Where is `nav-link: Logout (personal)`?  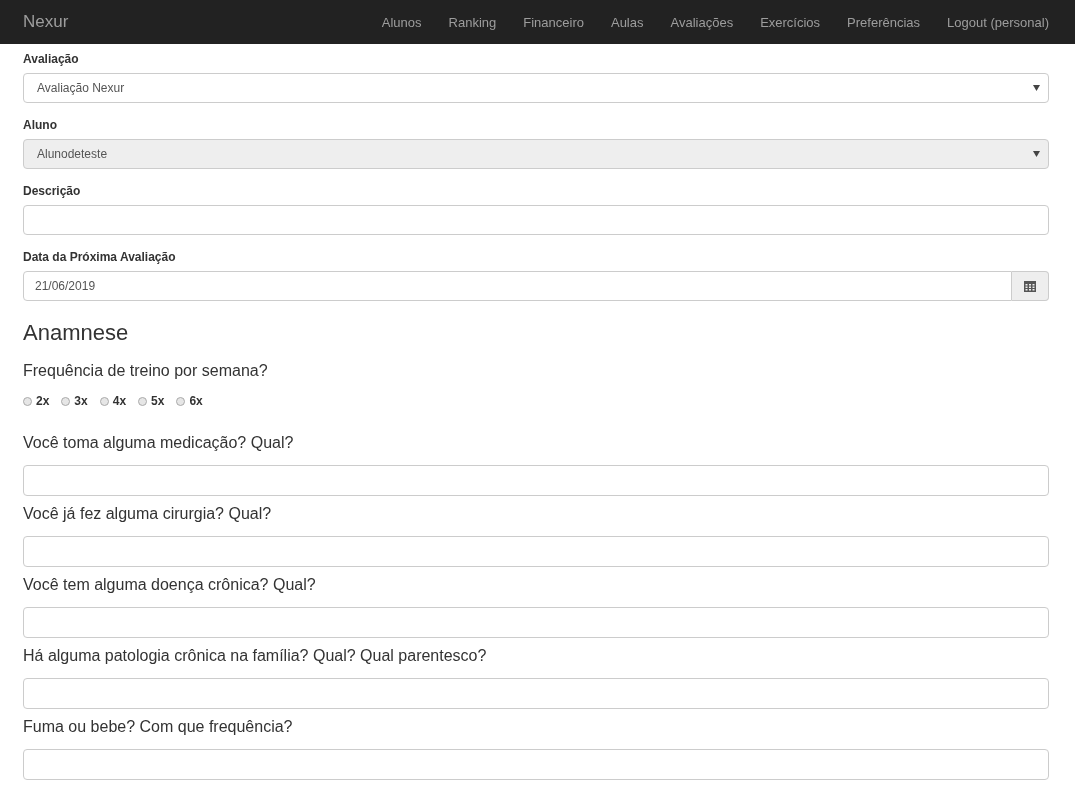 nav-link: Logout (personal) is located at coordinates (991, 22).